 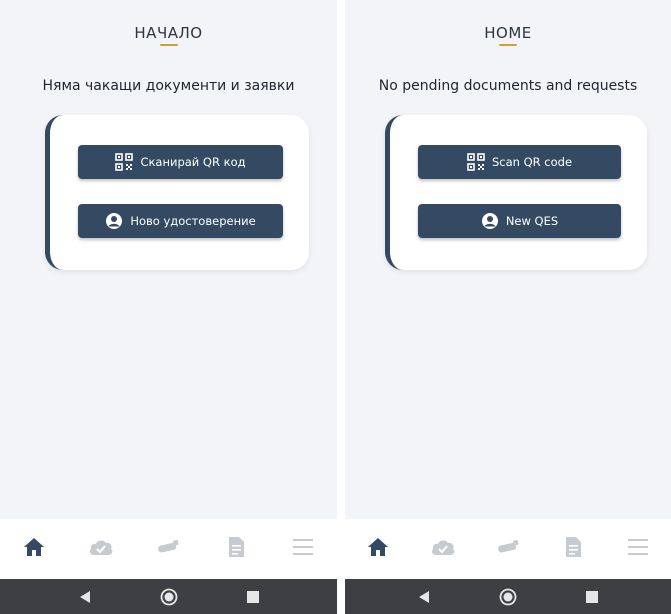 I want to click on scan-qr-label: Сканирай QR код, so click(x=193, y=162).